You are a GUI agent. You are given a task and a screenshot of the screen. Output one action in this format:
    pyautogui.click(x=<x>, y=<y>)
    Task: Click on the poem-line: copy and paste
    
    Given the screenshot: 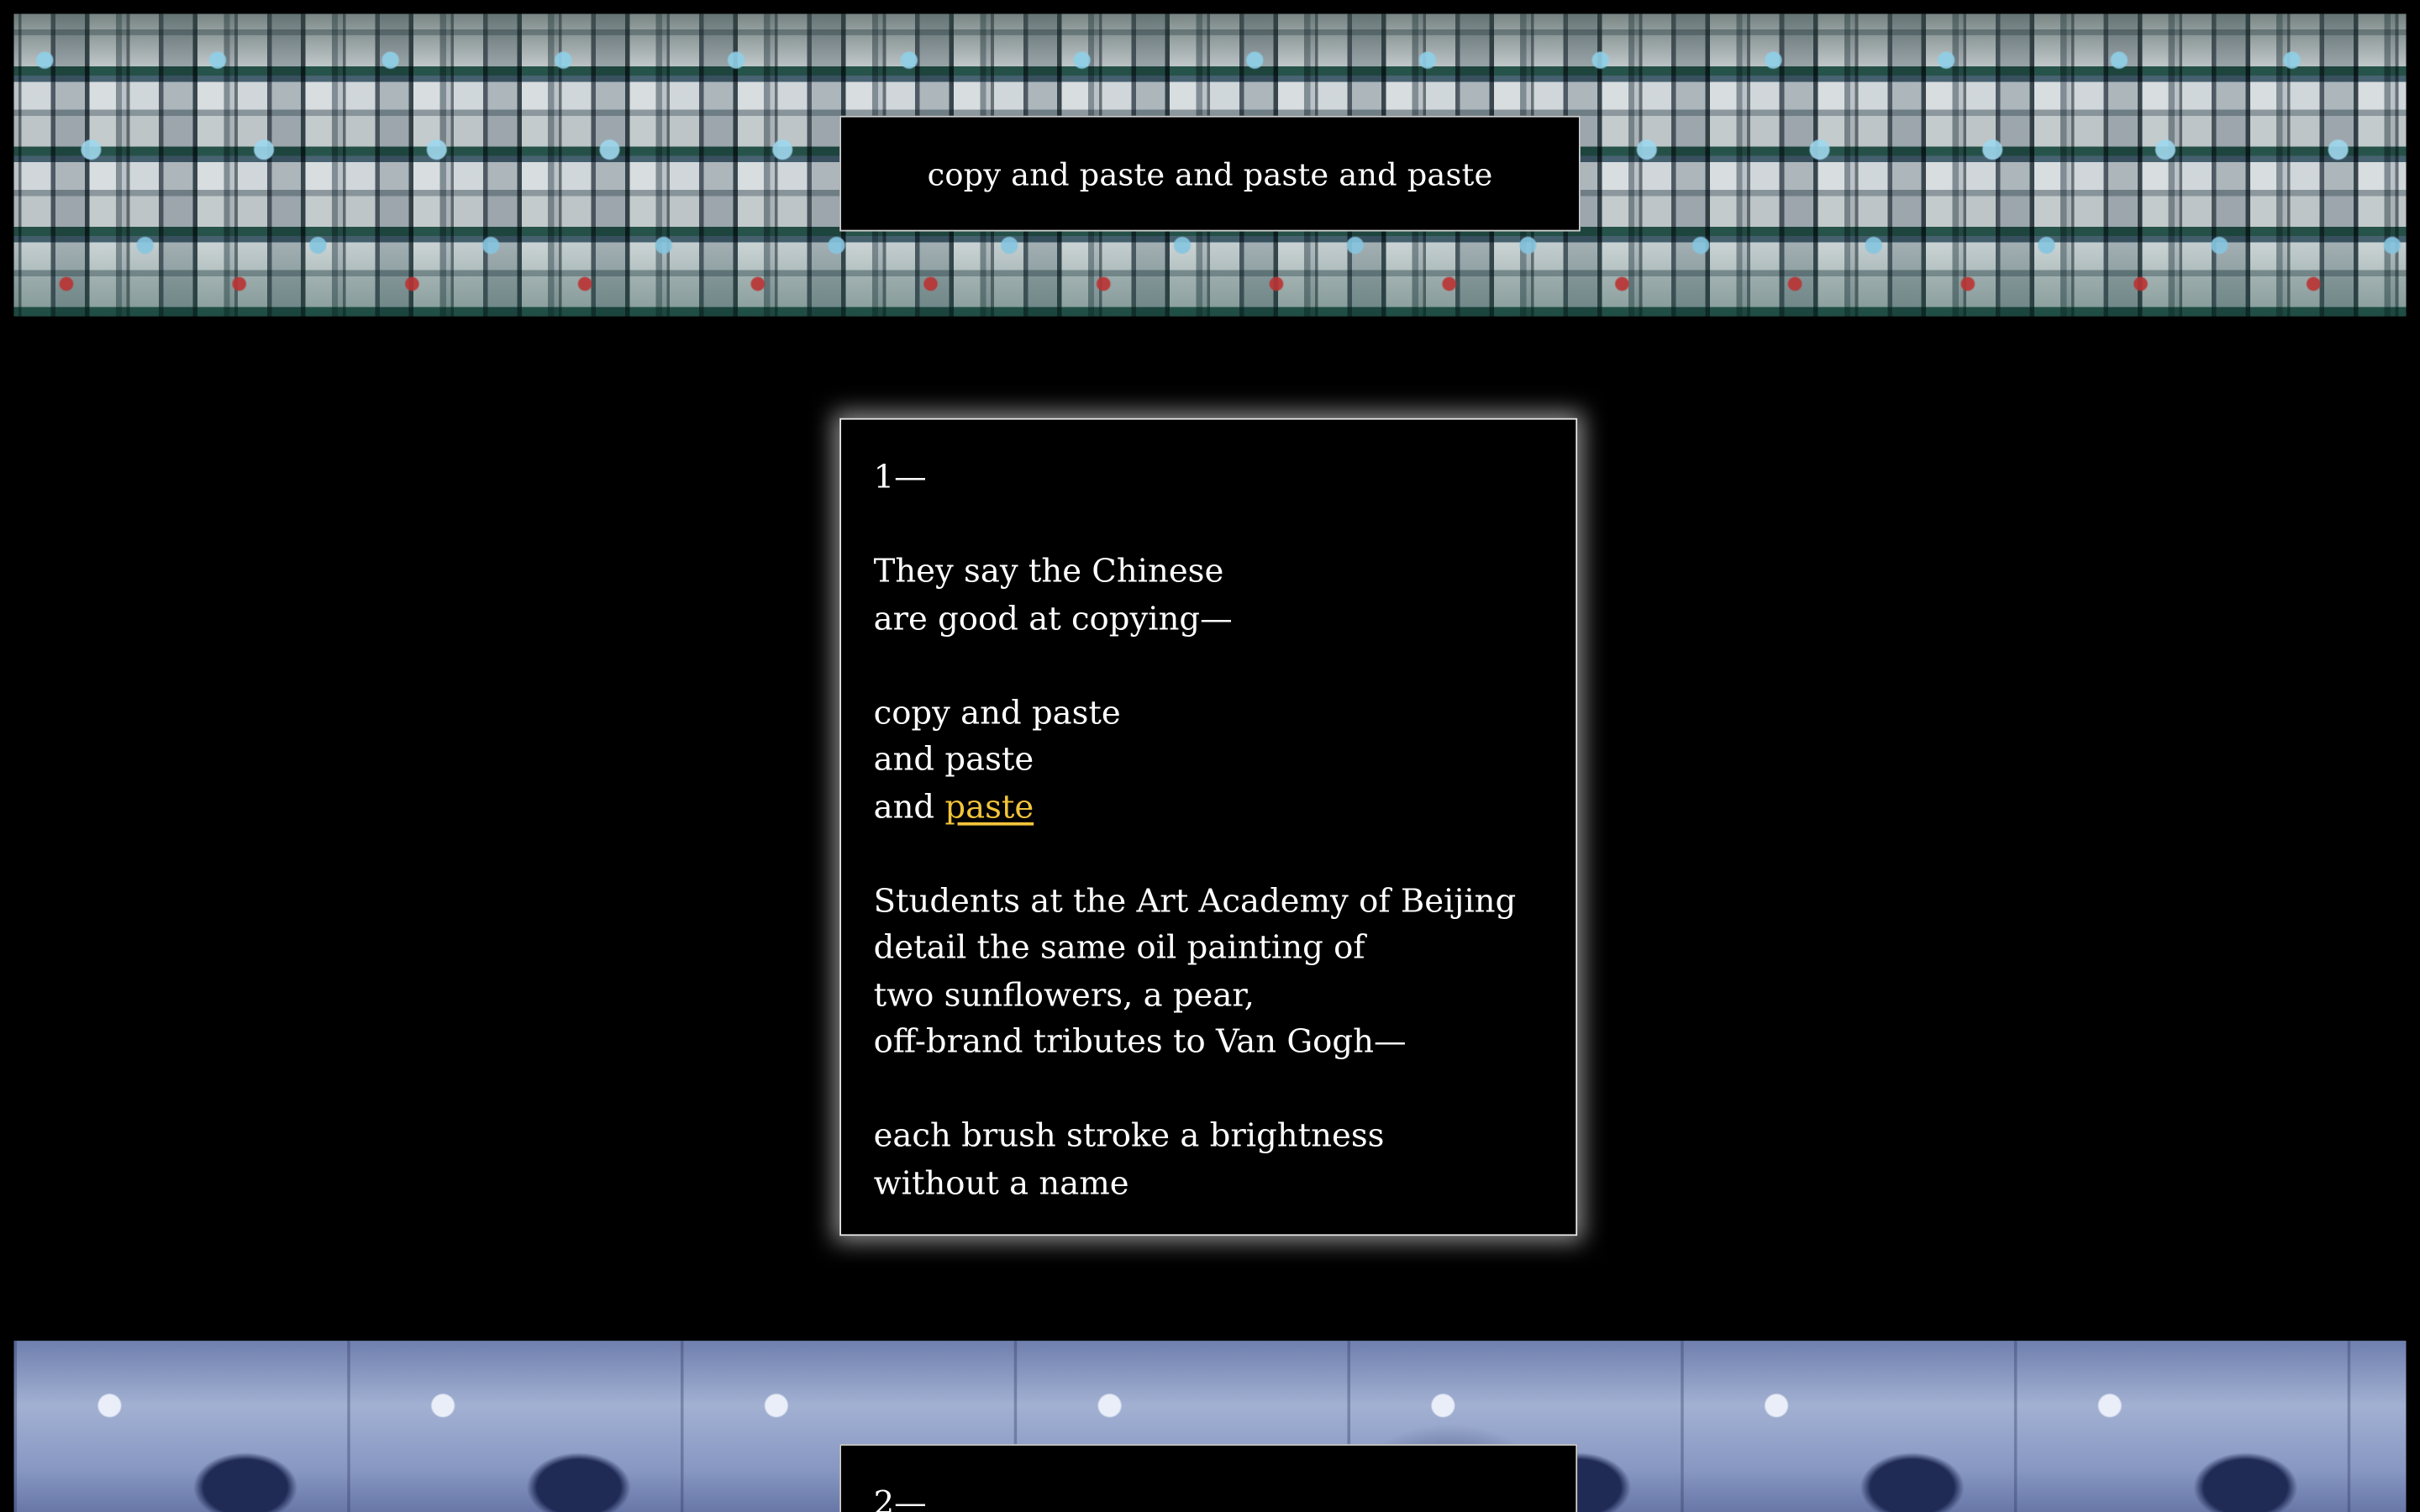 What is the action you would take?
    pyautogui.click(x=997, y=712)
    